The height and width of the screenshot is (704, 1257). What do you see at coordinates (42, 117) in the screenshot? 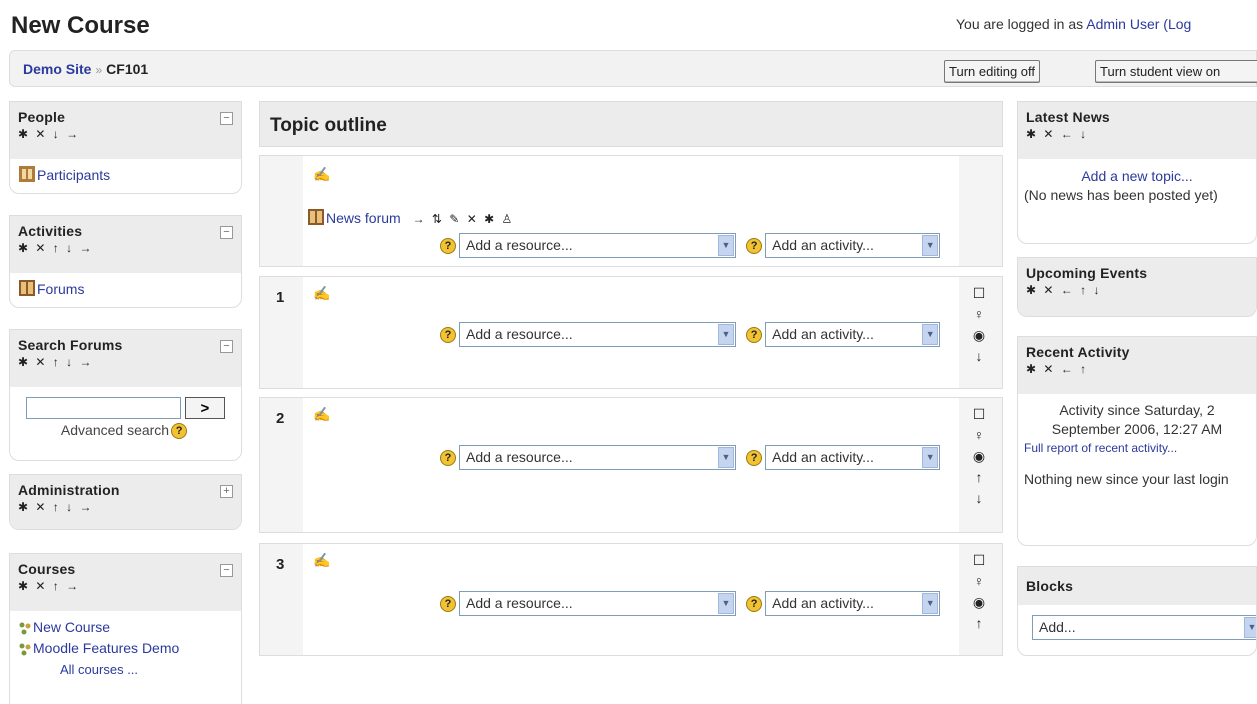
I see `block-title: People` at bounding box center [42, 117].